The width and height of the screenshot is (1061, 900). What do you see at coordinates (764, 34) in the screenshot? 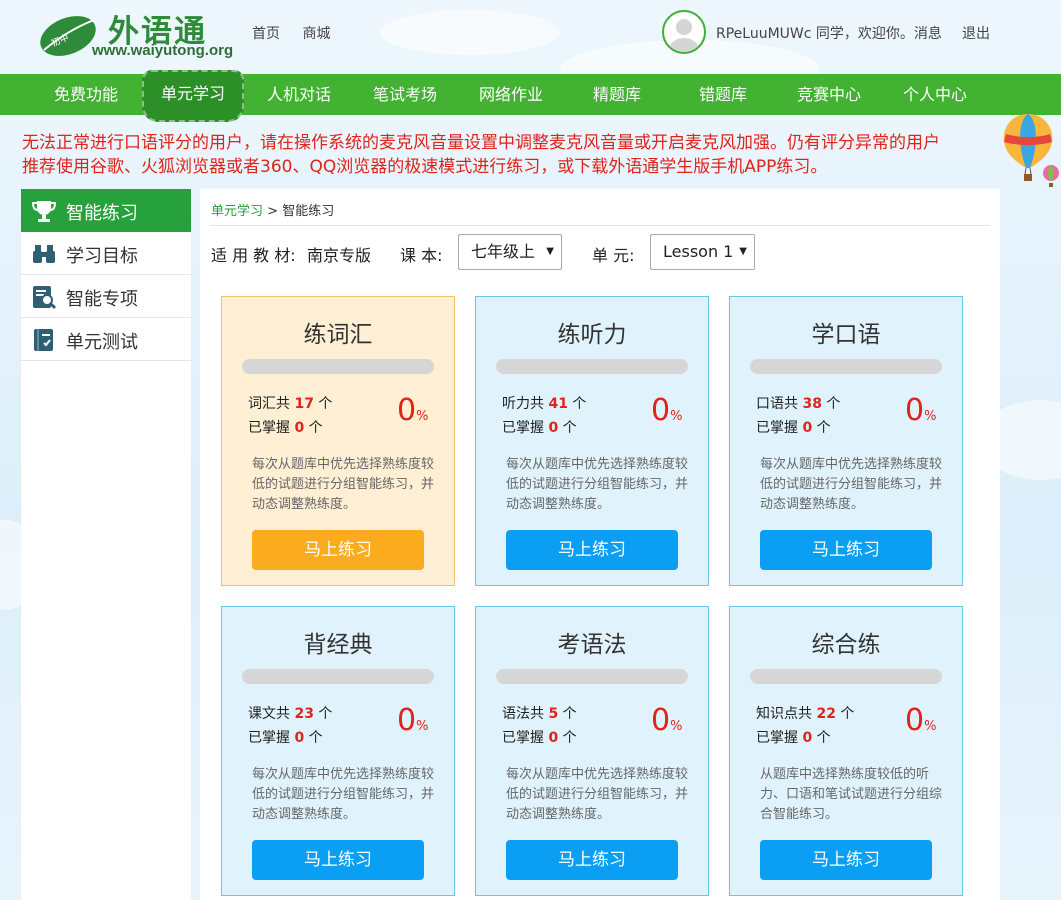
I see `username: RPeLuuMUWc` at bounding box center [764, 34].